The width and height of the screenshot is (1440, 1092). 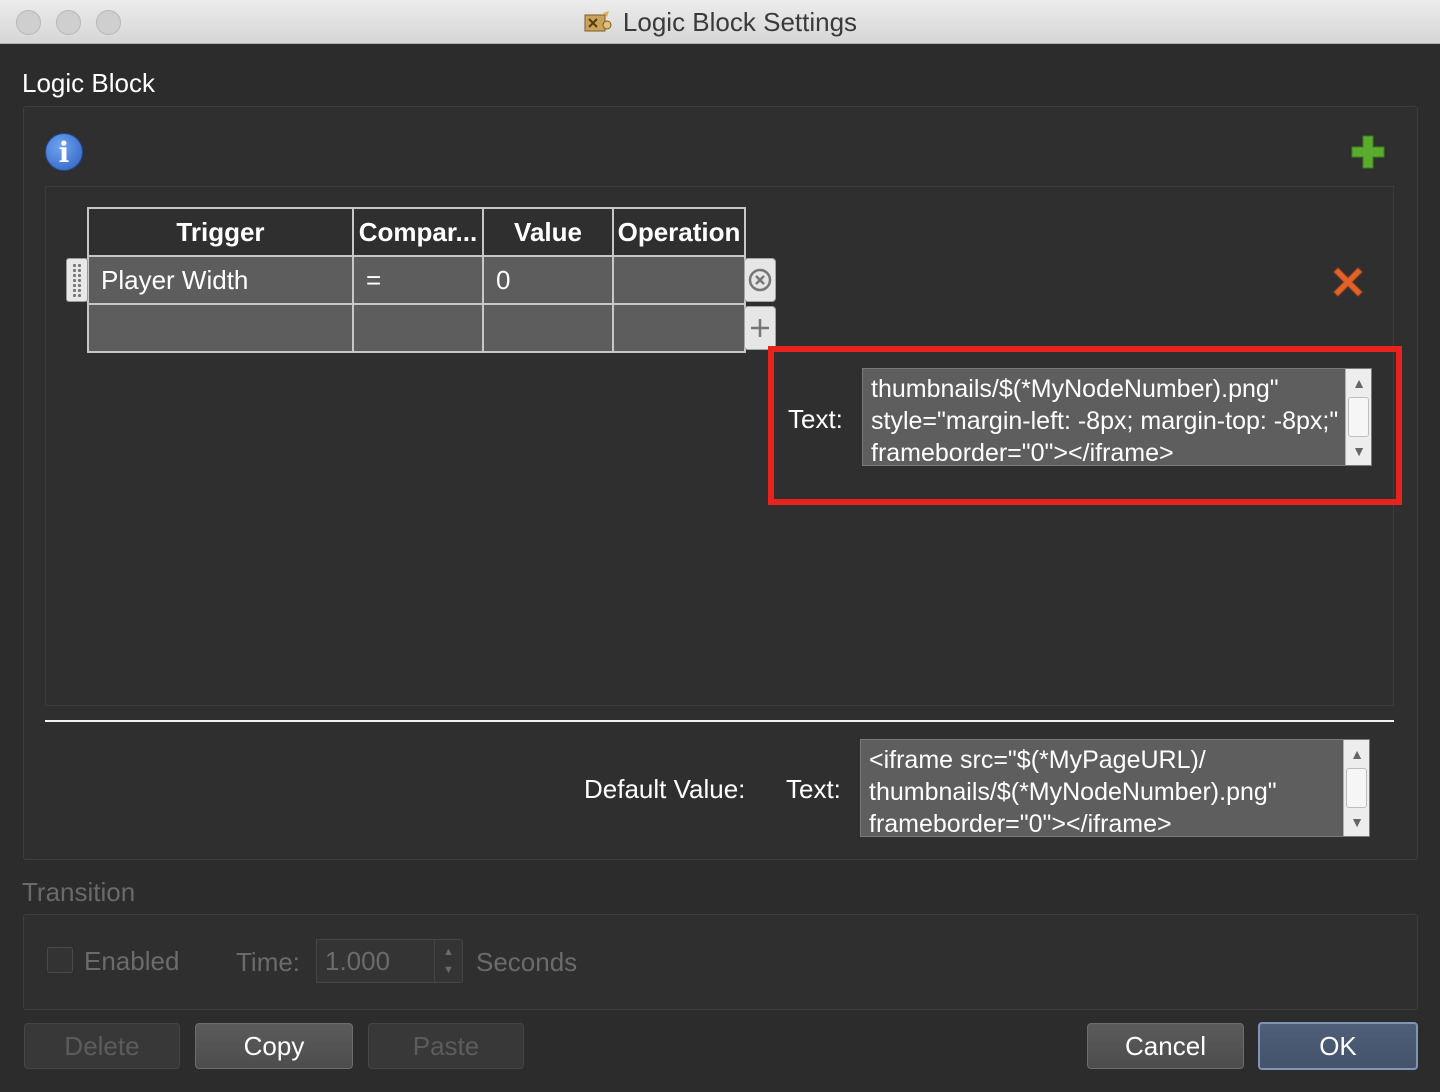 What do you see at coordinates (102, 1046) in the screenshot?
I see `delete-button: Delete` at bounding box center [102, 1046].